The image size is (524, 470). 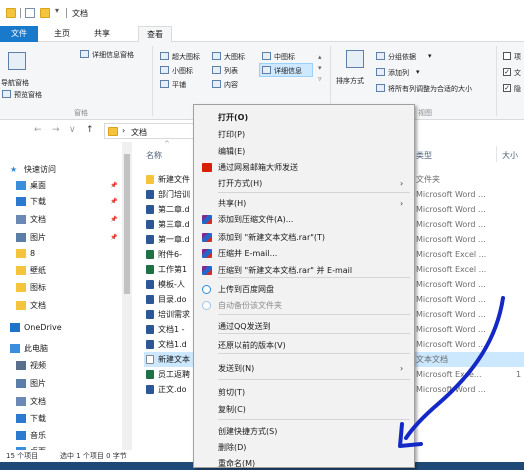 What do you see at coordinates (304, 151) in the screenshot?
I see `context-menu-item: 编辑(E)` at bounding box center [304, 151].